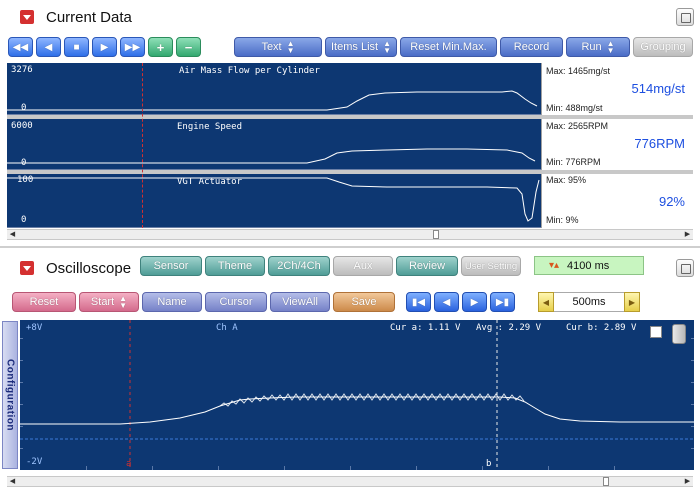 The width and height of the screenshot is (700, 496). What do you see at coordinates (448, 47) in the screenshot?
I see `reset-minmax-button: Reset Min.Max.` at bounding box center [448, 47].